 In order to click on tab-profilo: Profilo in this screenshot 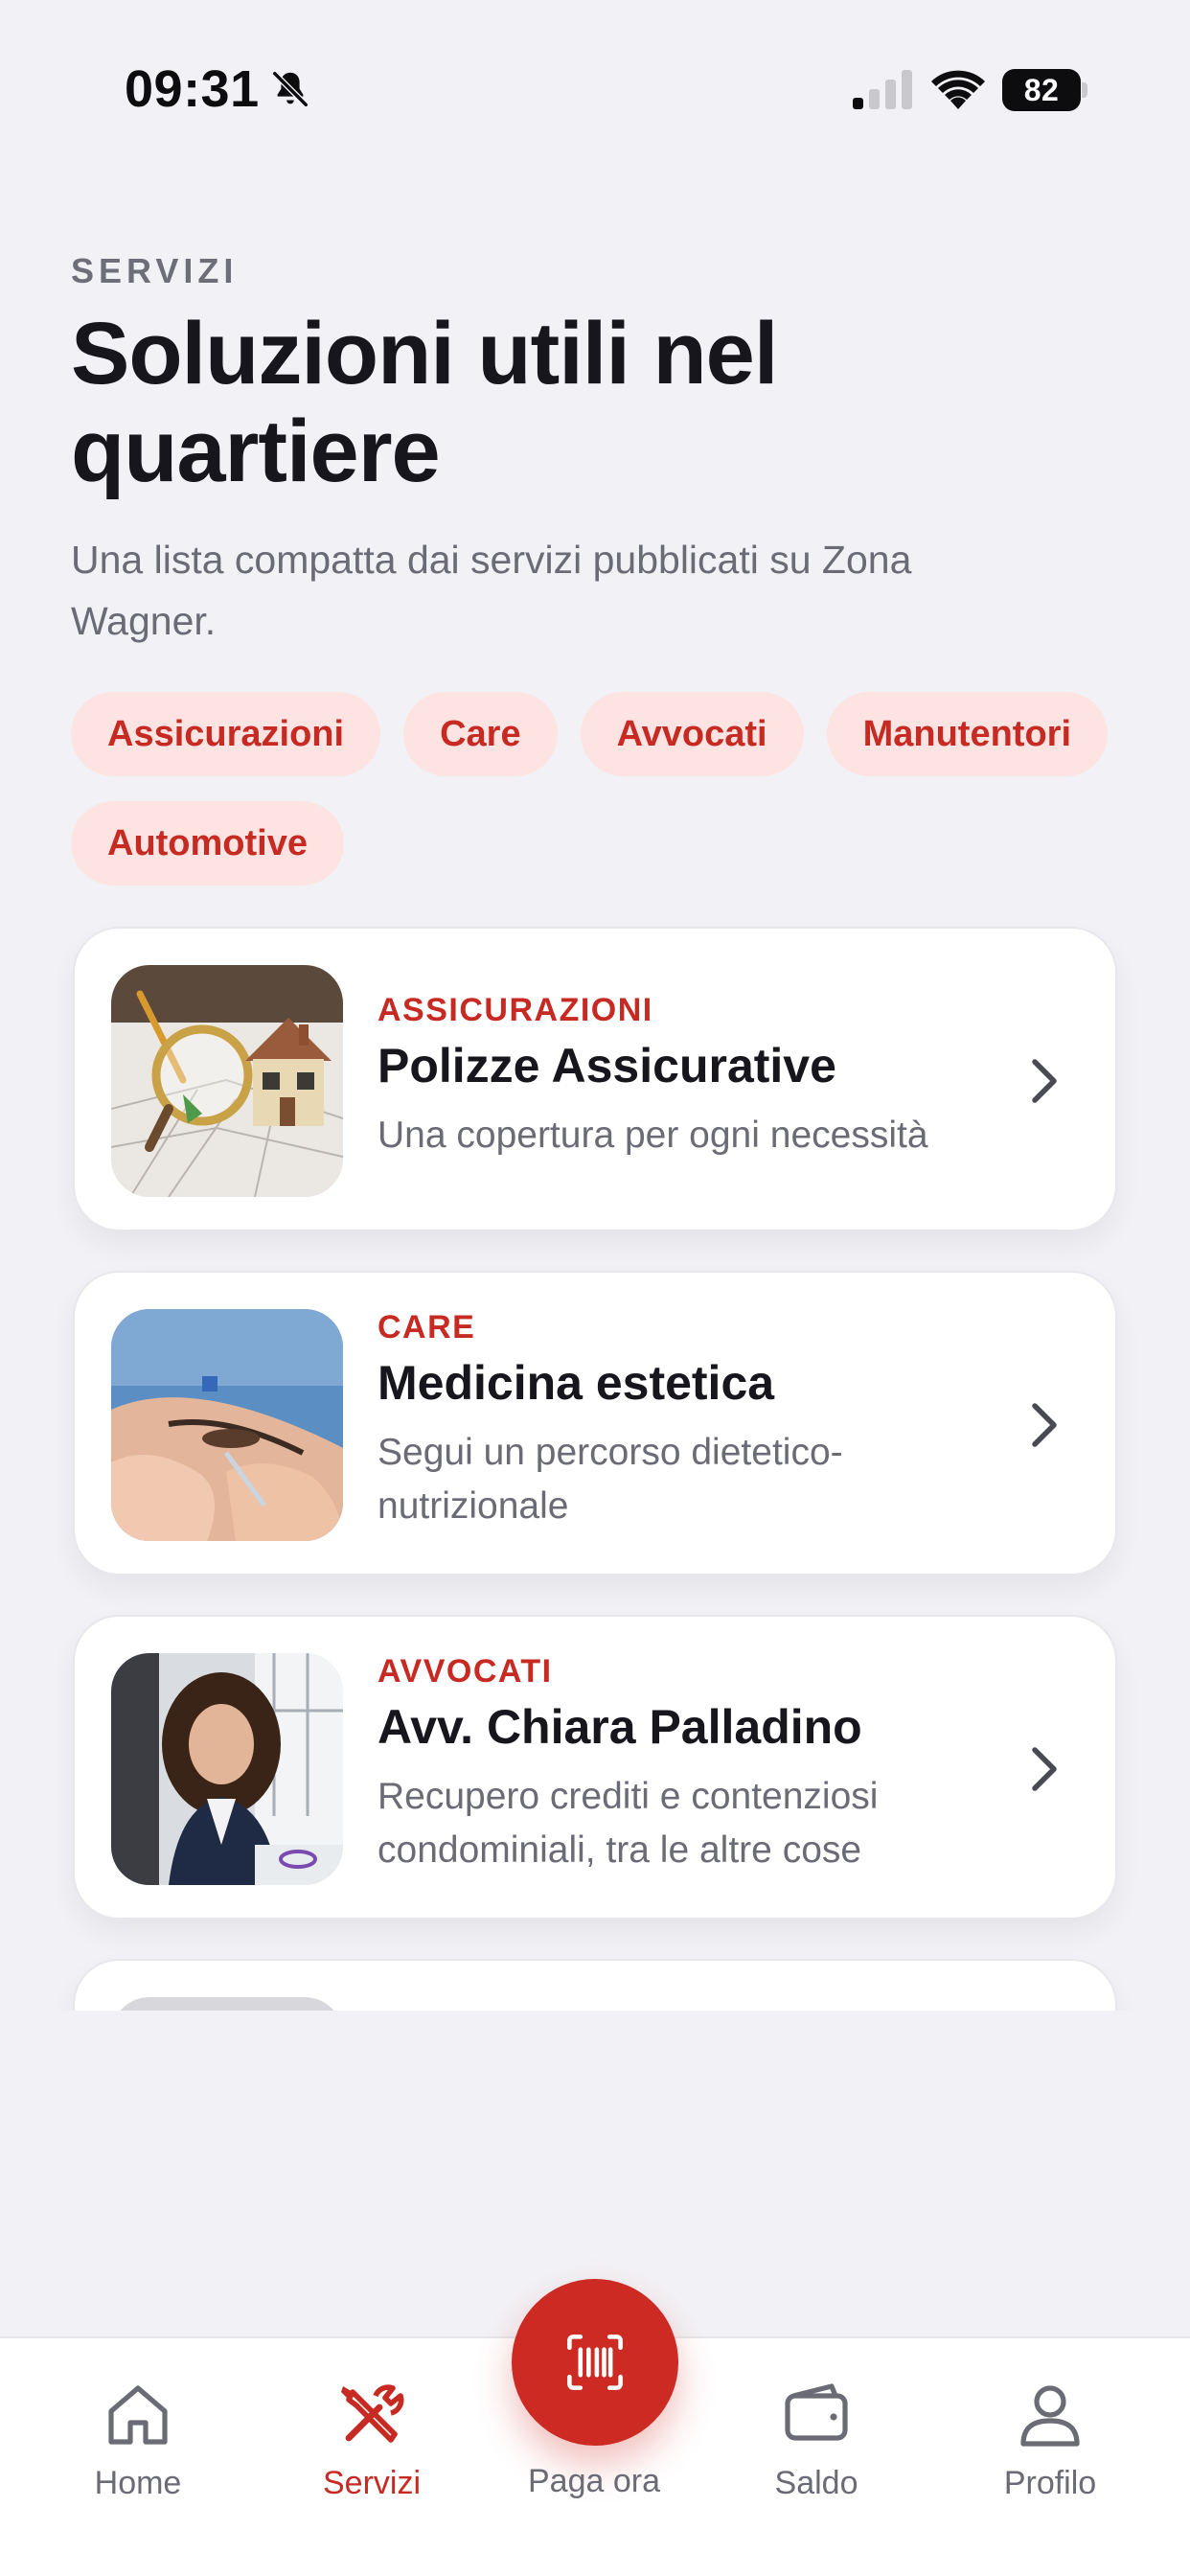, I will do `click(1050, 2439)`.